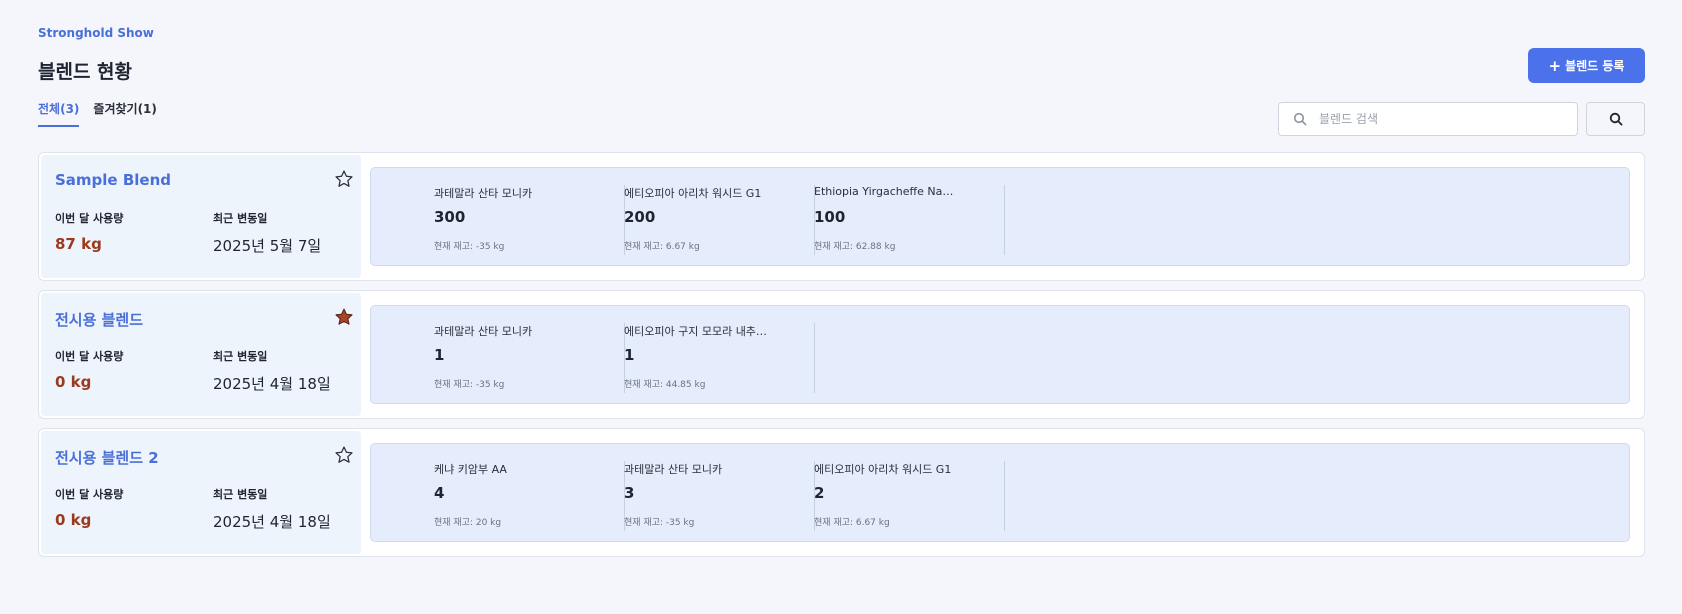 The width and height of the screenshot is (1682, 614). I want to click on bean-stock: 현재 재고: 62.88 kg, so click(855, 247).